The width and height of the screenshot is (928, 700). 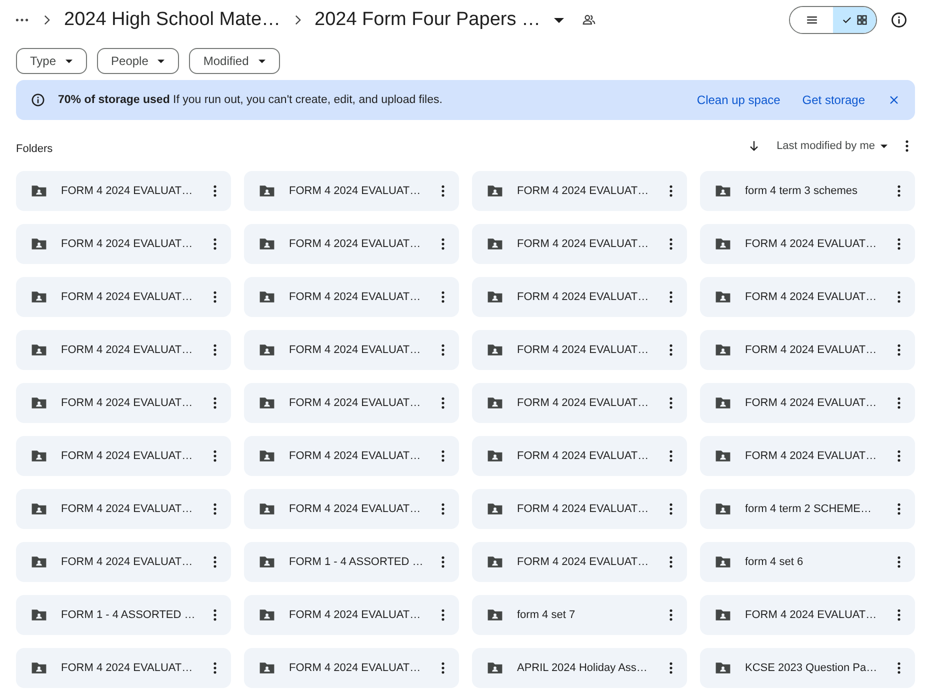 I want to click on filter-chip: Type, so click(x=52, y=61).